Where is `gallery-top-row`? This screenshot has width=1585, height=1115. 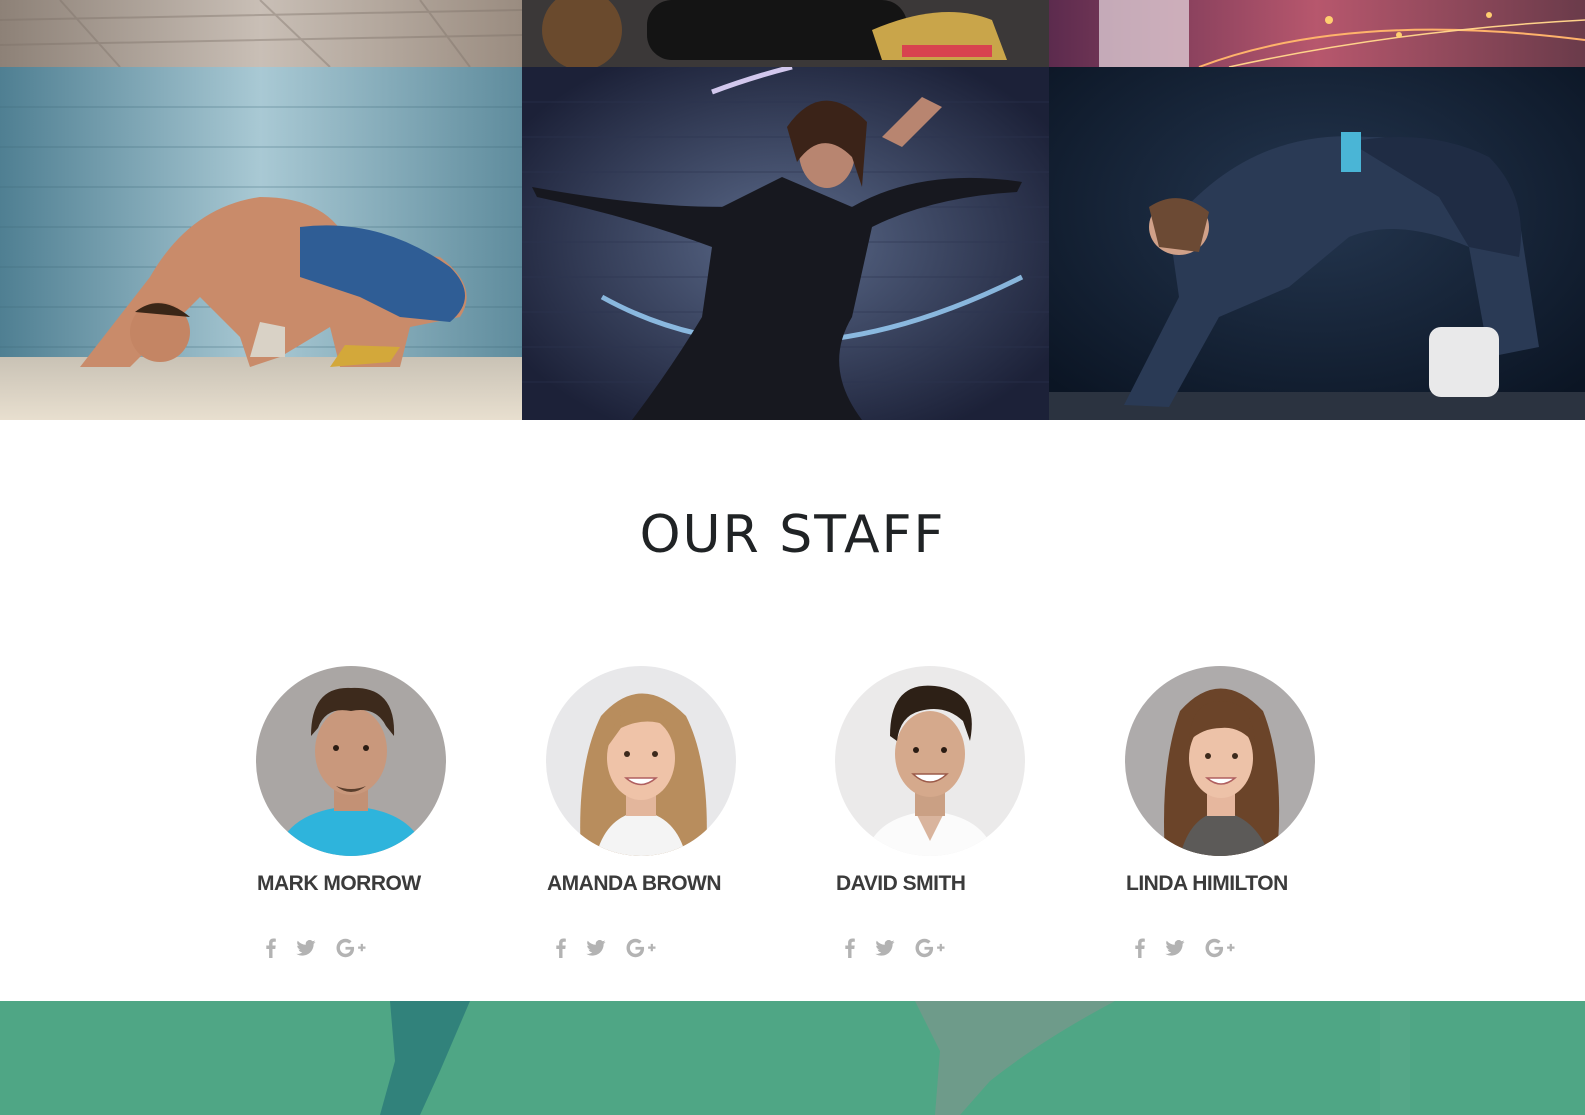
gallery-top-row is located at coordinates (792, 33).